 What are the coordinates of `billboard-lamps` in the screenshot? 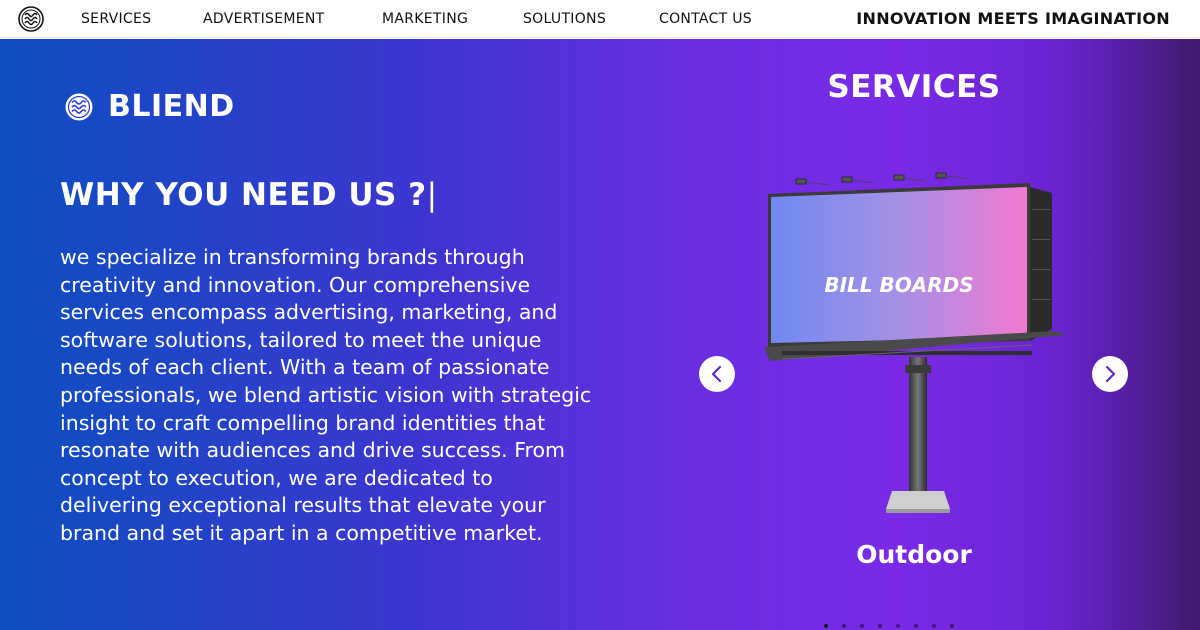 It's located at (882, 179).